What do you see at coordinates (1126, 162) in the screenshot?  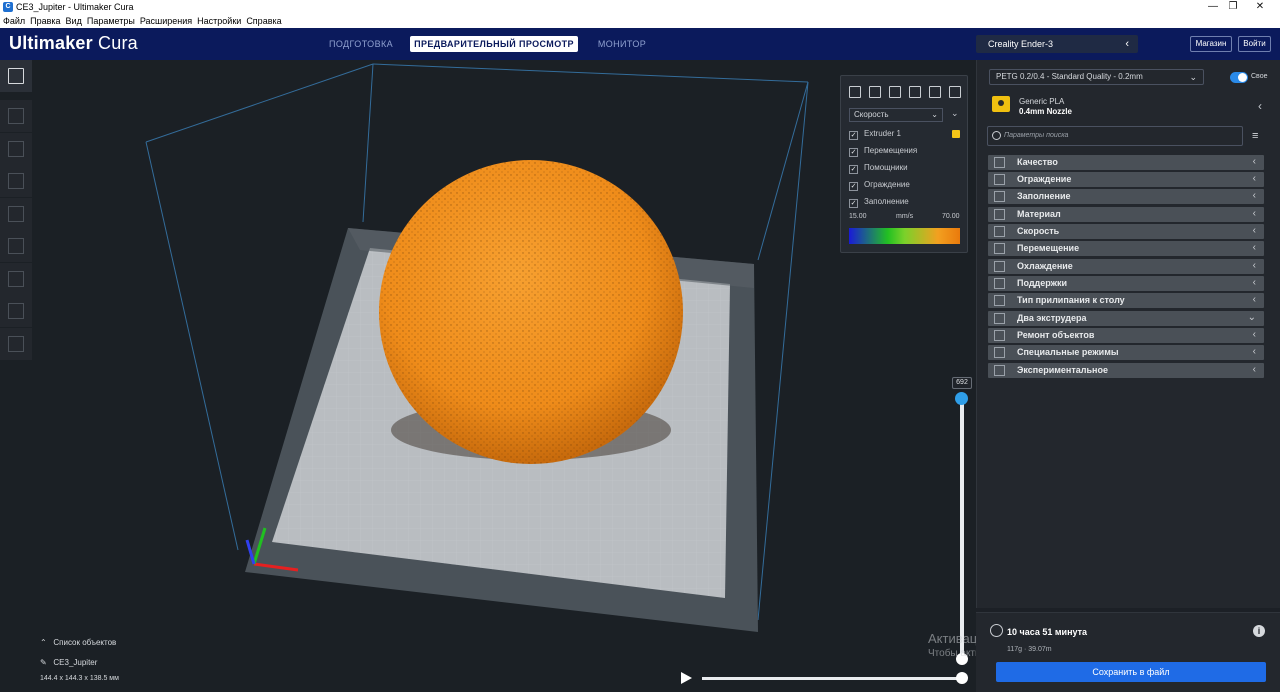 I see `category-quality: Качество ‹` at bounding box center [1126, 162].